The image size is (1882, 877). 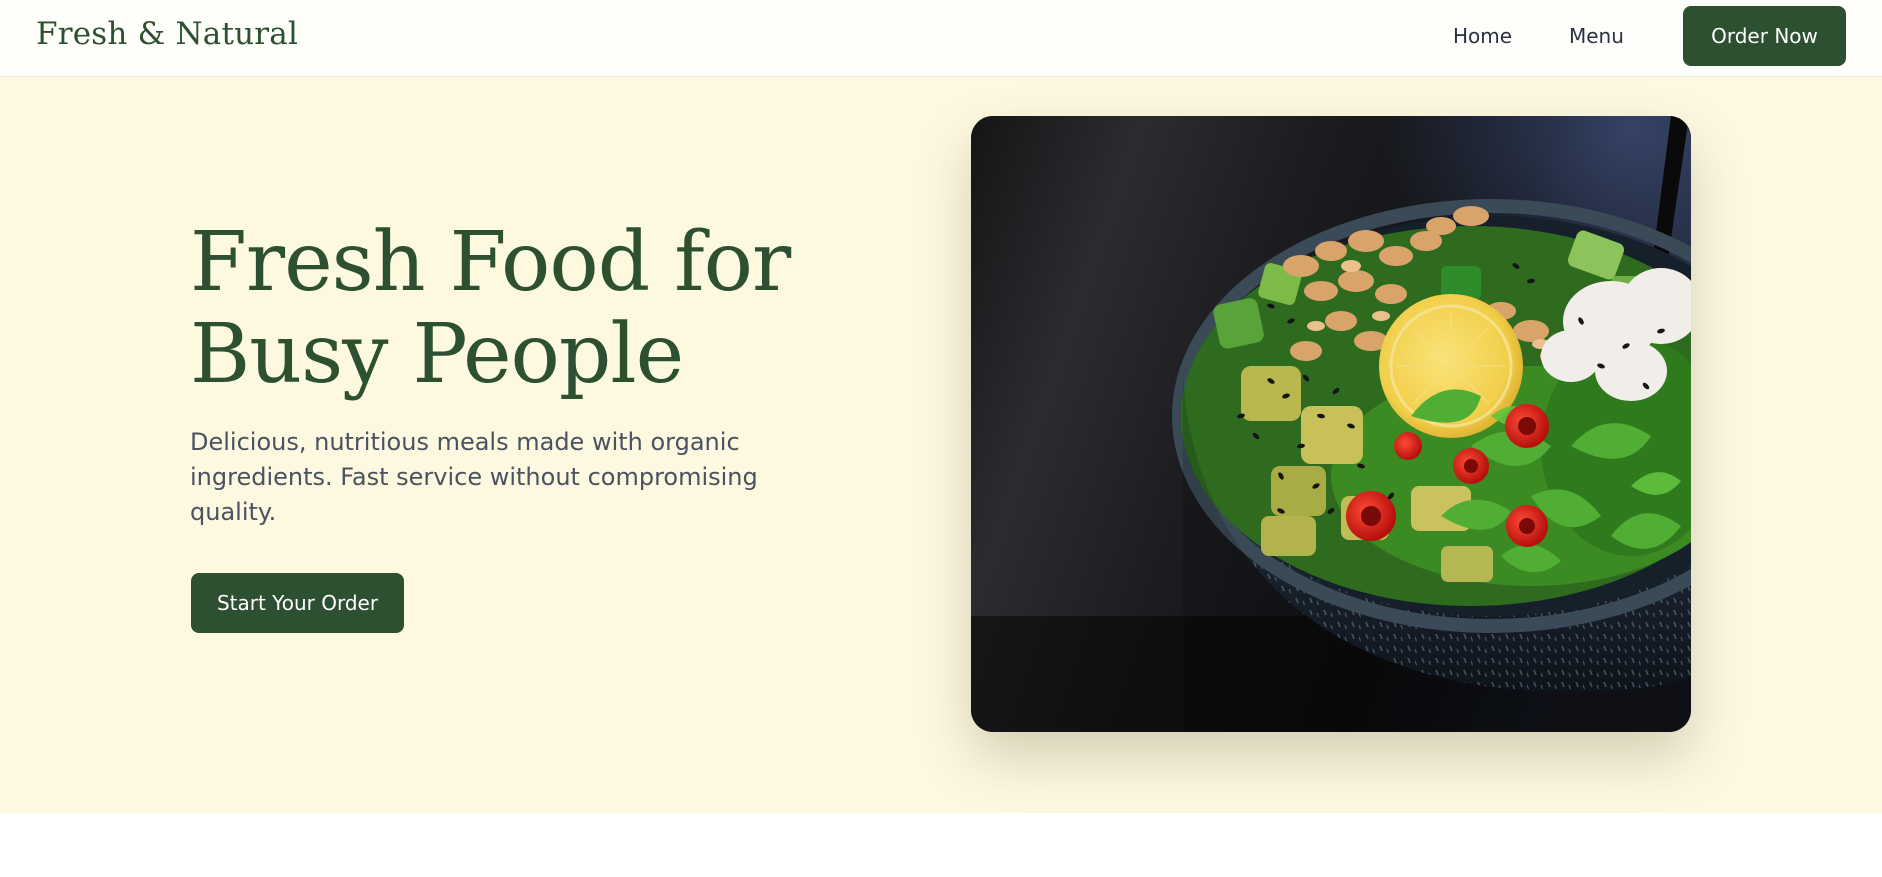 I want to click on hero-title: Fresh Food for Busy People, so click(x=490, y=308).